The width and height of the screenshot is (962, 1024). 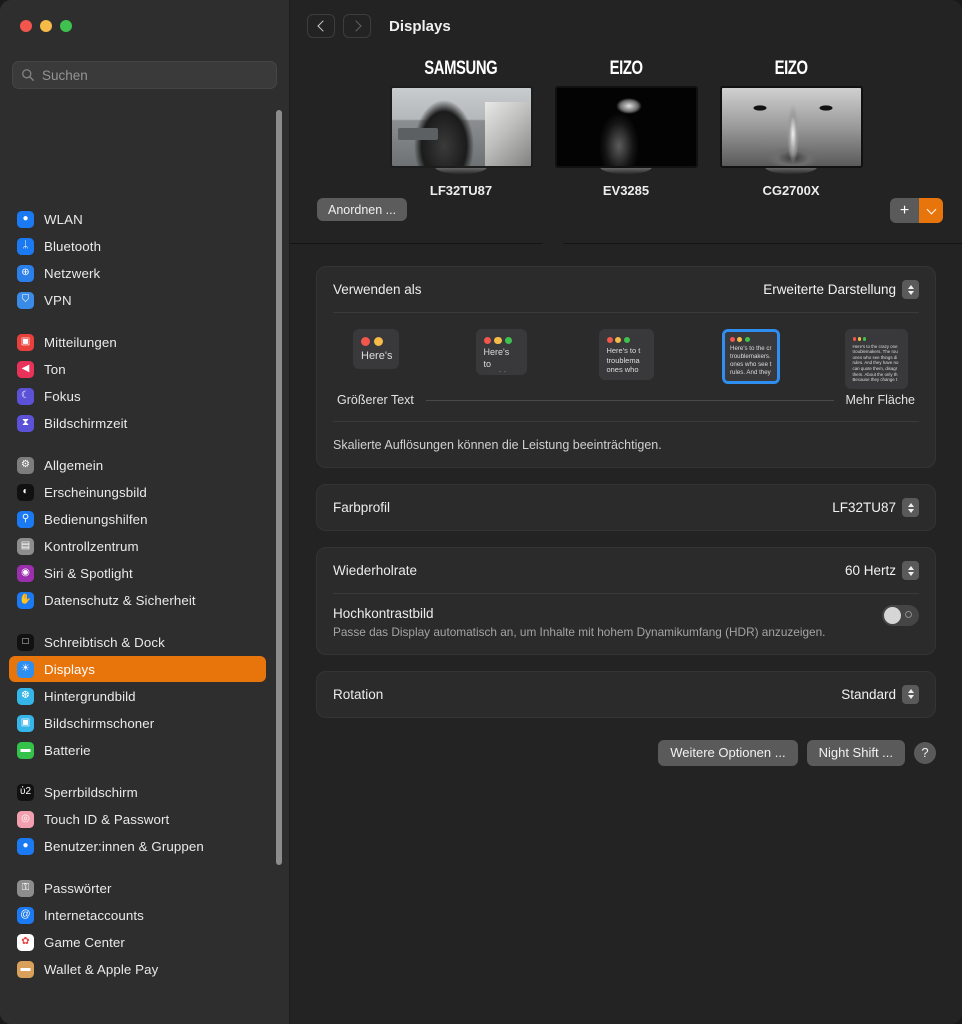 What do you see at coordinates (925, 752) in the screenshot?
I see `help-button: ?` at bounding box center [925, 752].